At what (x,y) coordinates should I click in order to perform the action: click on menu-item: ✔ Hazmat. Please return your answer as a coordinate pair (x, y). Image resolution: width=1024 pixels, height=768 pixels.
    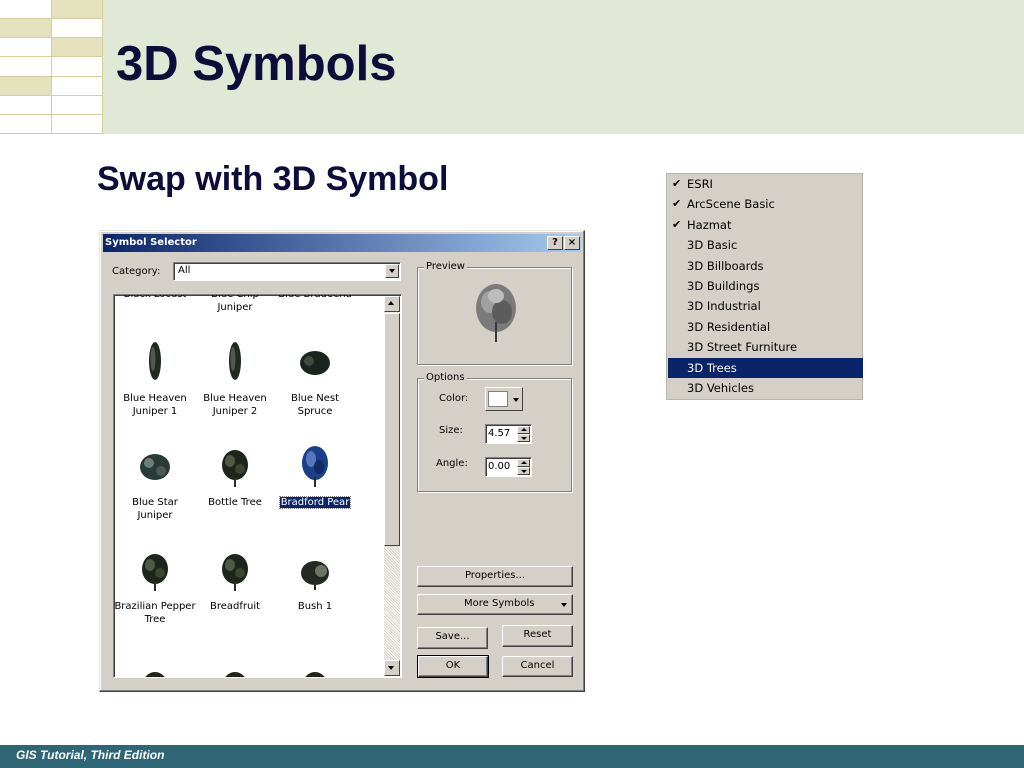
    Looking at the image, I should click on (765, 225).